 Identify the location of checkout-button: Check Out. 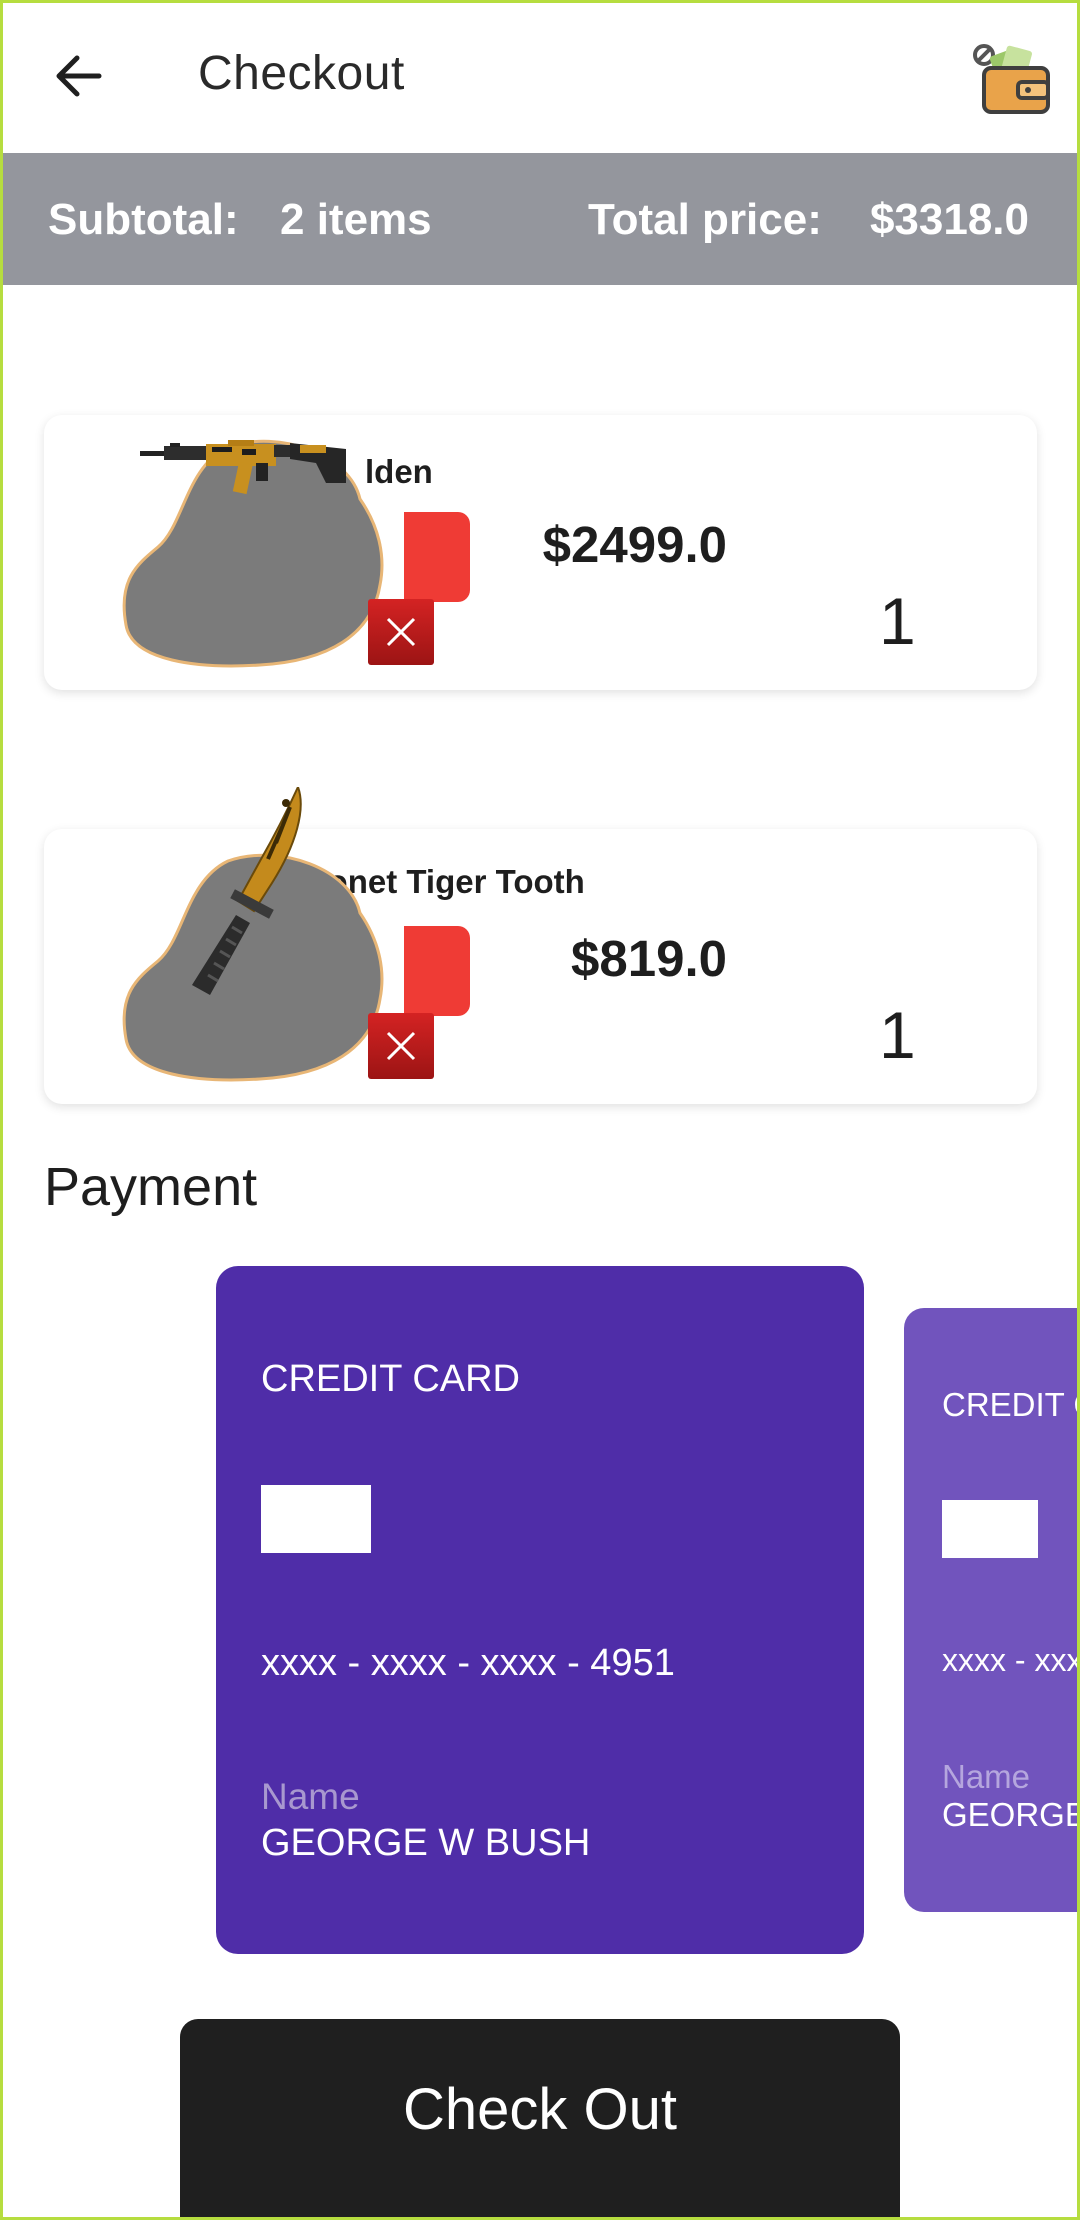
(540, 2119).